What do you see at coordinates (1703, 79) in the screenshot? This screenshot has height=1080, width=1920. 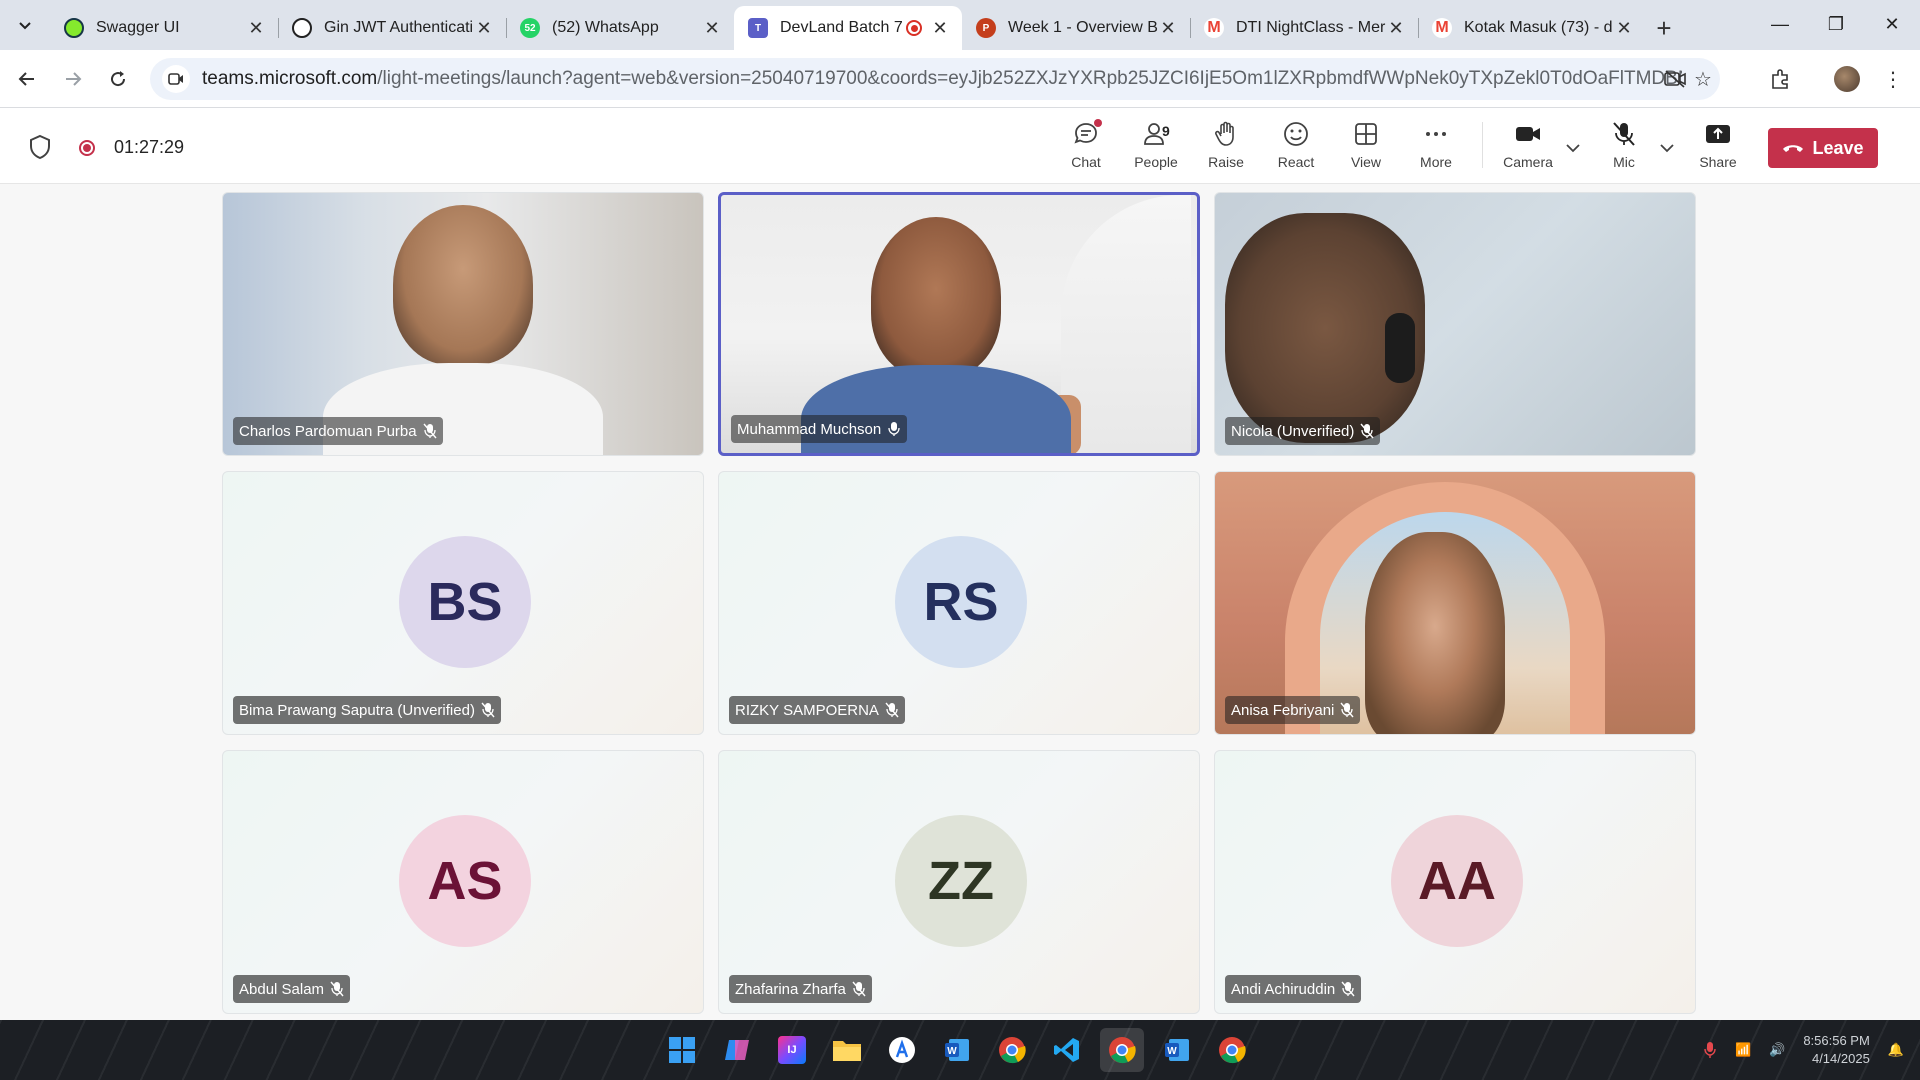 I see `bookmark-star-icon: ☆` at bounding box center [1703, 79].